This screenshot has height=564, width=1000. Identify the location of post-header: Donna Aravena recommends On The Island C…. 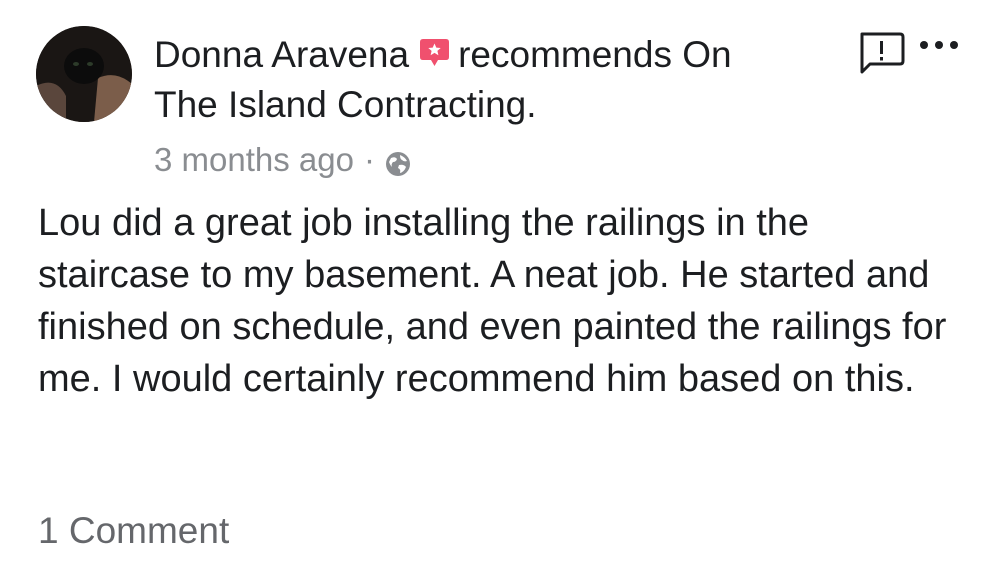
(499, 80).